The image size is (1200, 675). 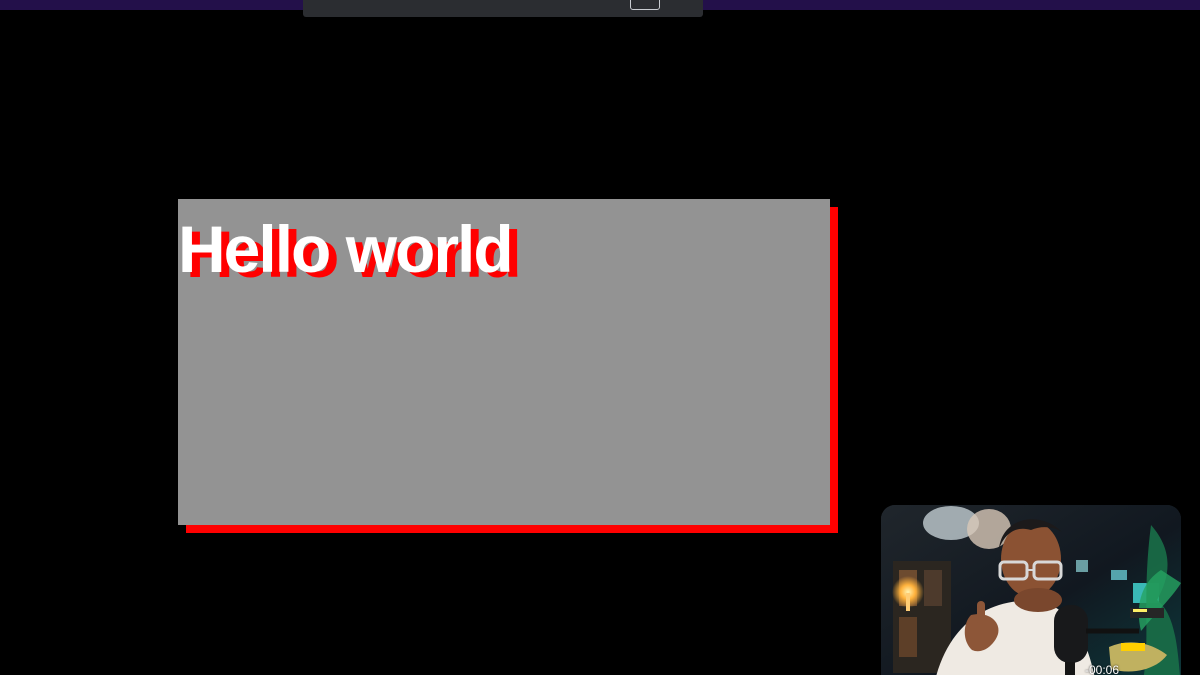 I want to click on webcam-overlay: -00:06, so click(x=1031, y=590).